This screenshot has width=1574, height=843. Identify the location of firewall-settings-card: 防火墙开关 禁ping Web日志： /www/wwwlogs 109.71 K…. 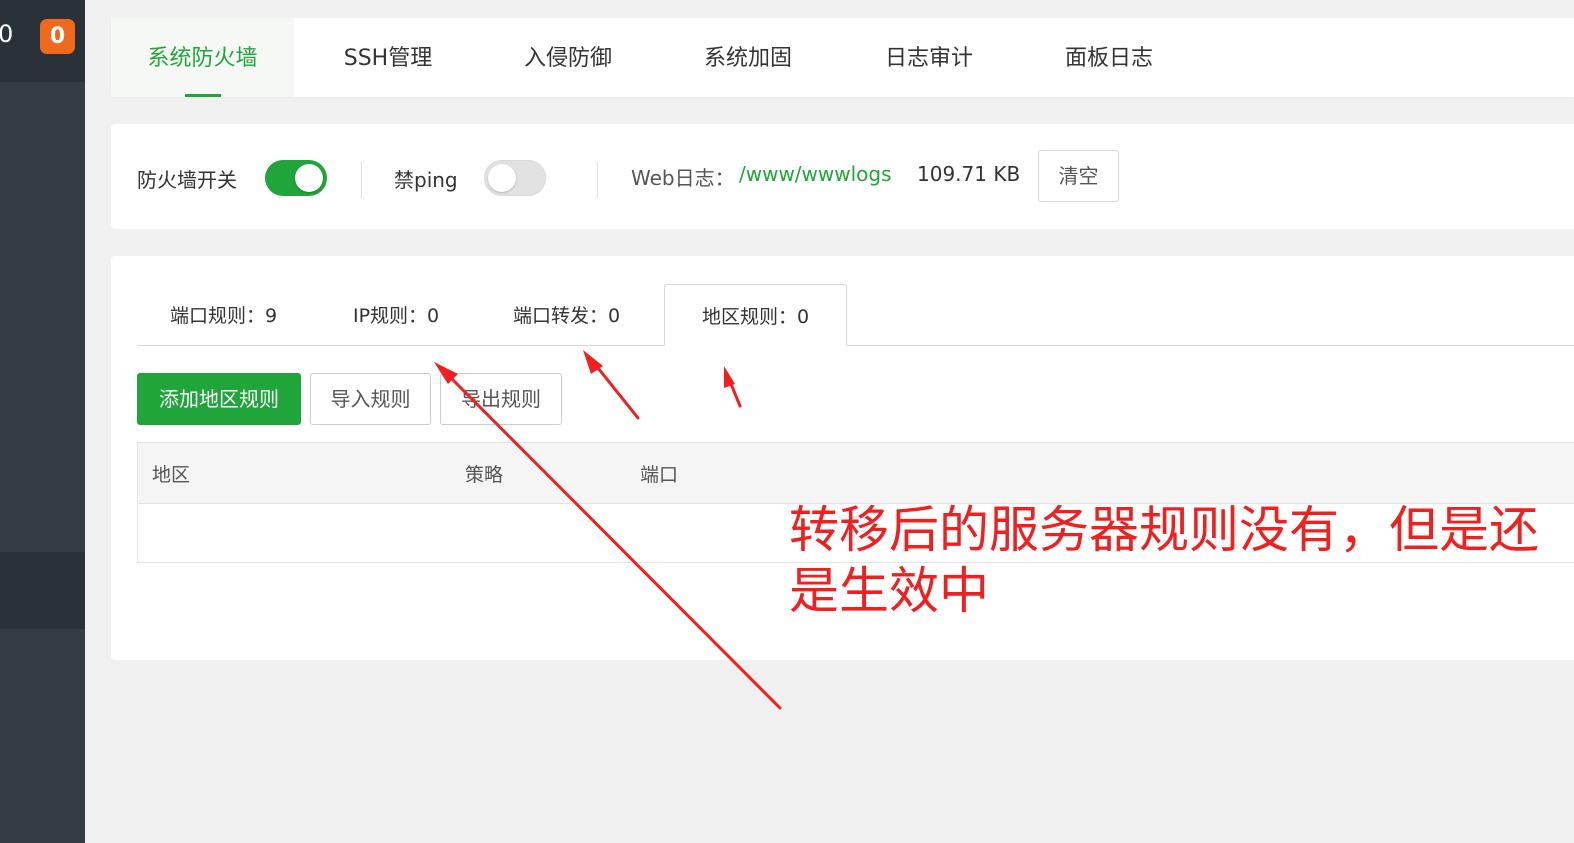
(842, 176).